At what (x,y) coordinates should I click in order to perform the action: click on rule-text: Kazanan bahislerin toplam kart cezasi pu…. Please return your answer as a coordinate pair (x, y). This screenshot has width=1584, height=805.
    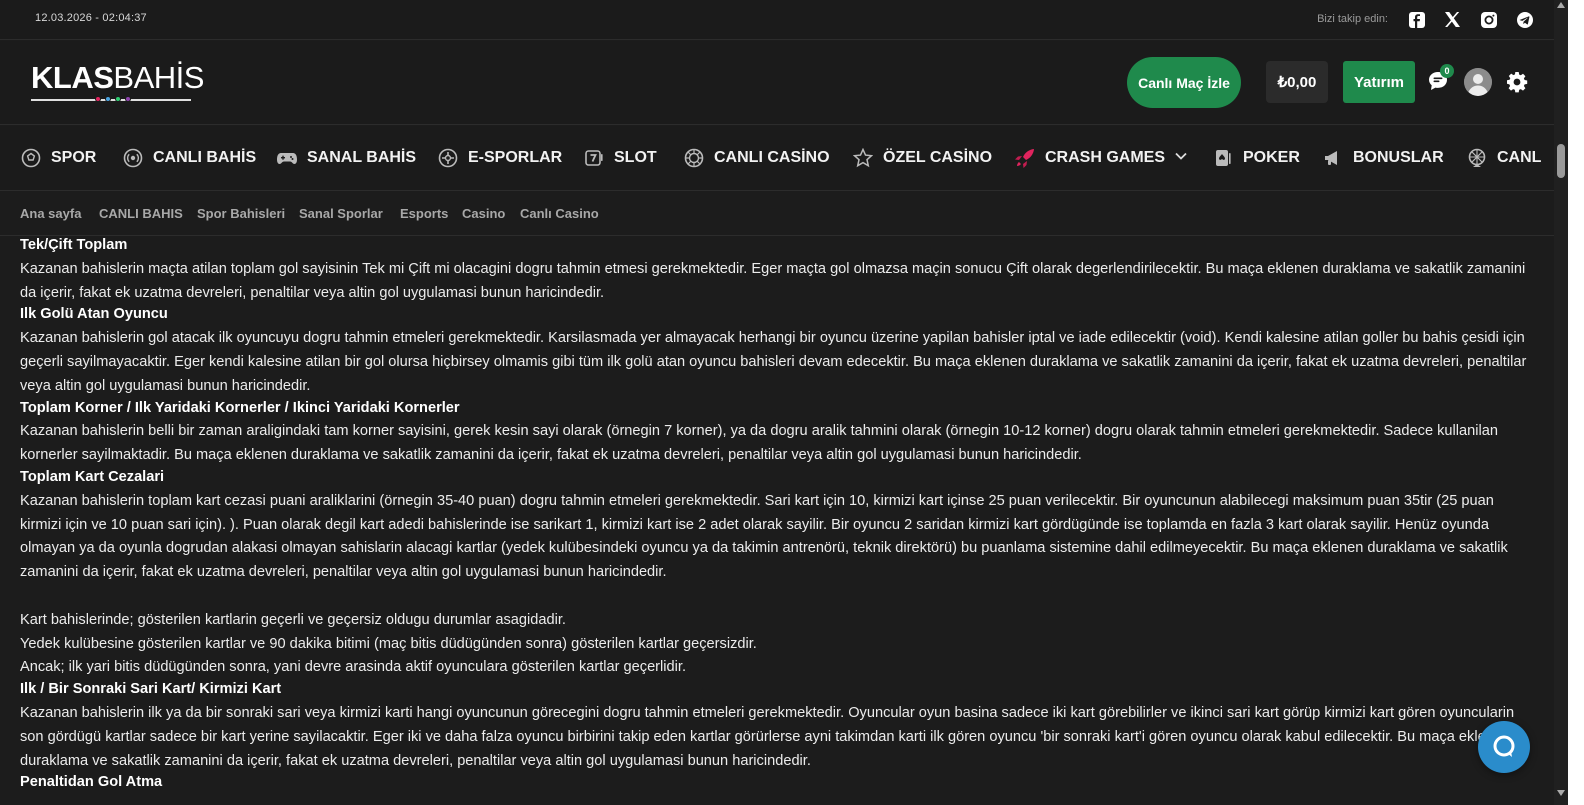
    Looking at the image, I should click on (764, 536).